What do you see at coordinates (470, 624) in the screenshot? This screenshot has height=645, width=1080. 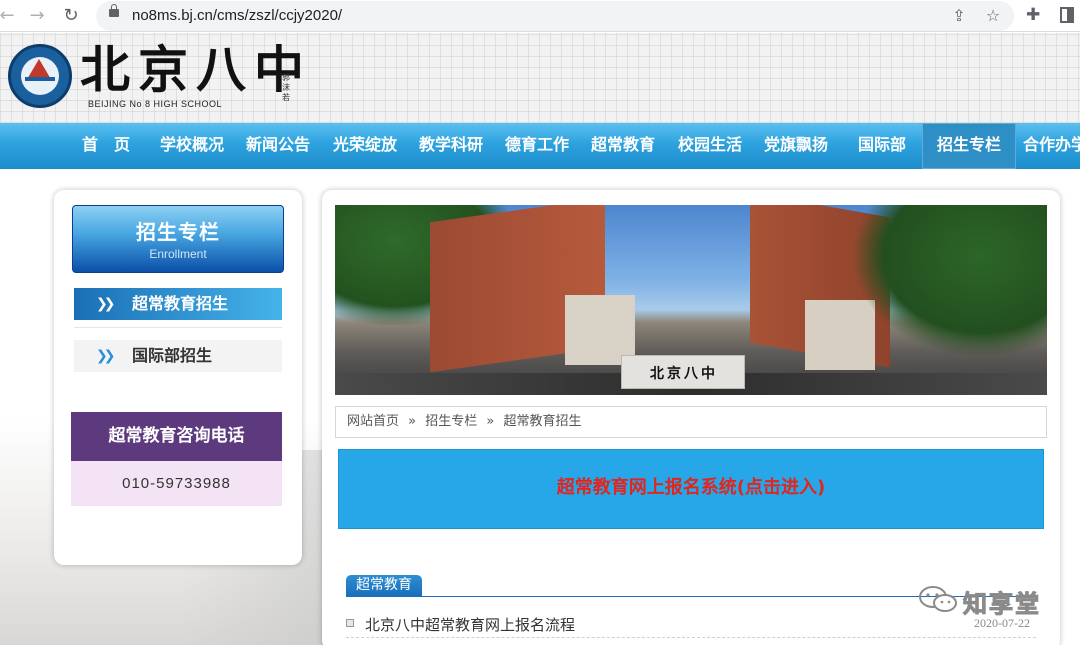 I see `news-title: 北京八中超常教育网上报名流程` at bounding box center [470, 624].